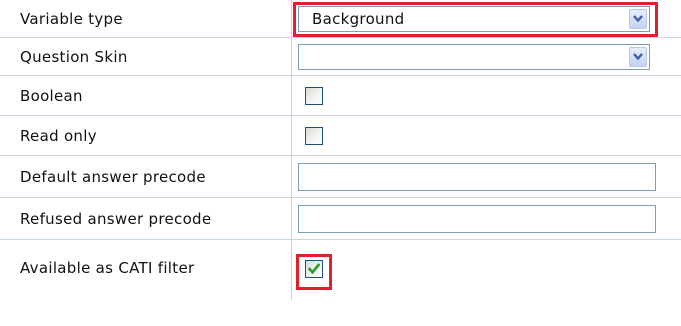 The width and height of the screenshot is (681, 326). I want to click on row-read-only: Read only, so click(340, 136).